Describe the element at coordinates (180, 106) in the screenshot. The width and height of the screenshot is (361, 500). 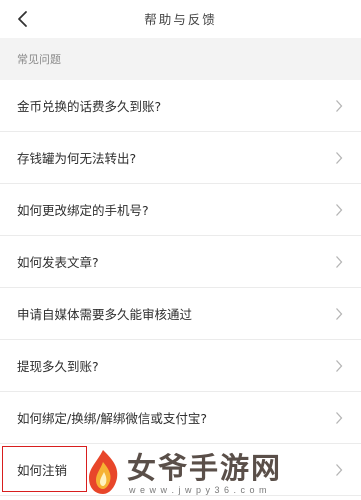
I see `faq-item-gold-exchange: 金币兑换的话费多久到账?` at that location.